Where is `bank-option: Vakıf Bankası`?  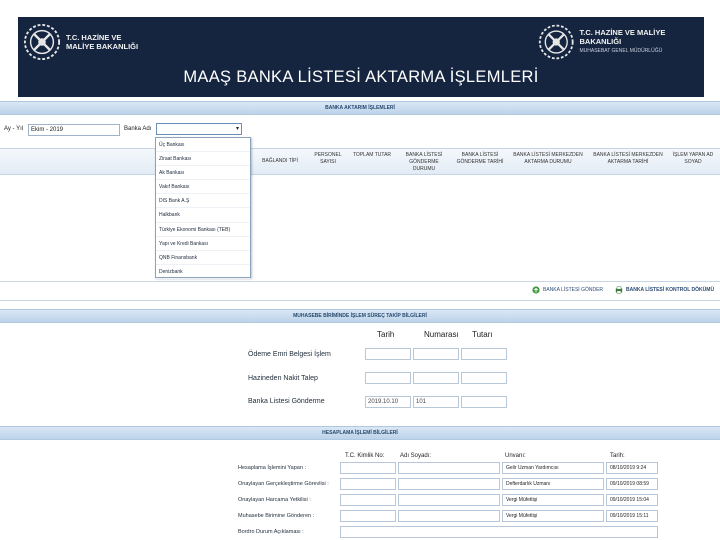 bank-option: Vakıf Bankası is located at coordinates (203, 187).